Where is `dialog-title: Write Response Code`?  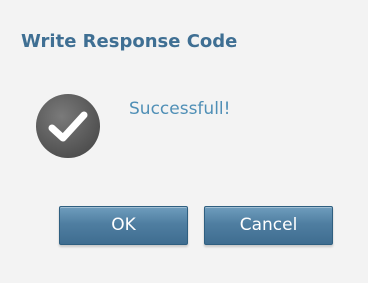 dialog-title: Write Response Code is located at coordinates (129, 41).